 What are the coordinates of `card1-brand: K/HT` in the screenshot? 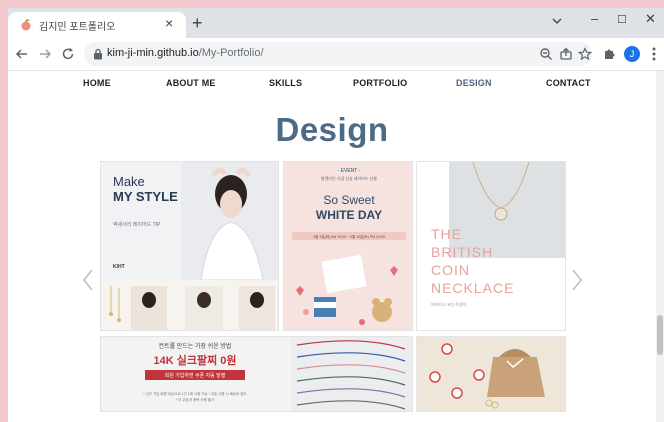 It's located at (119, 267).